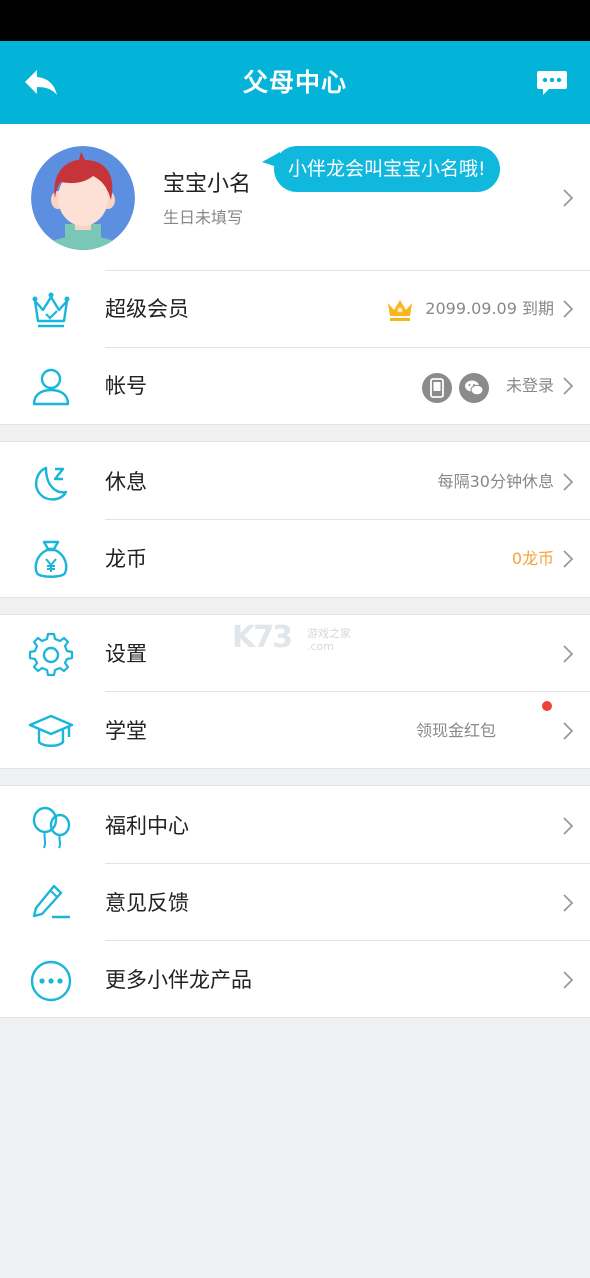  Describe the element at coordinates (295, 309) in the screenshot. I see `row-vip: 超级会员 2099.09.09 到期` at that location.